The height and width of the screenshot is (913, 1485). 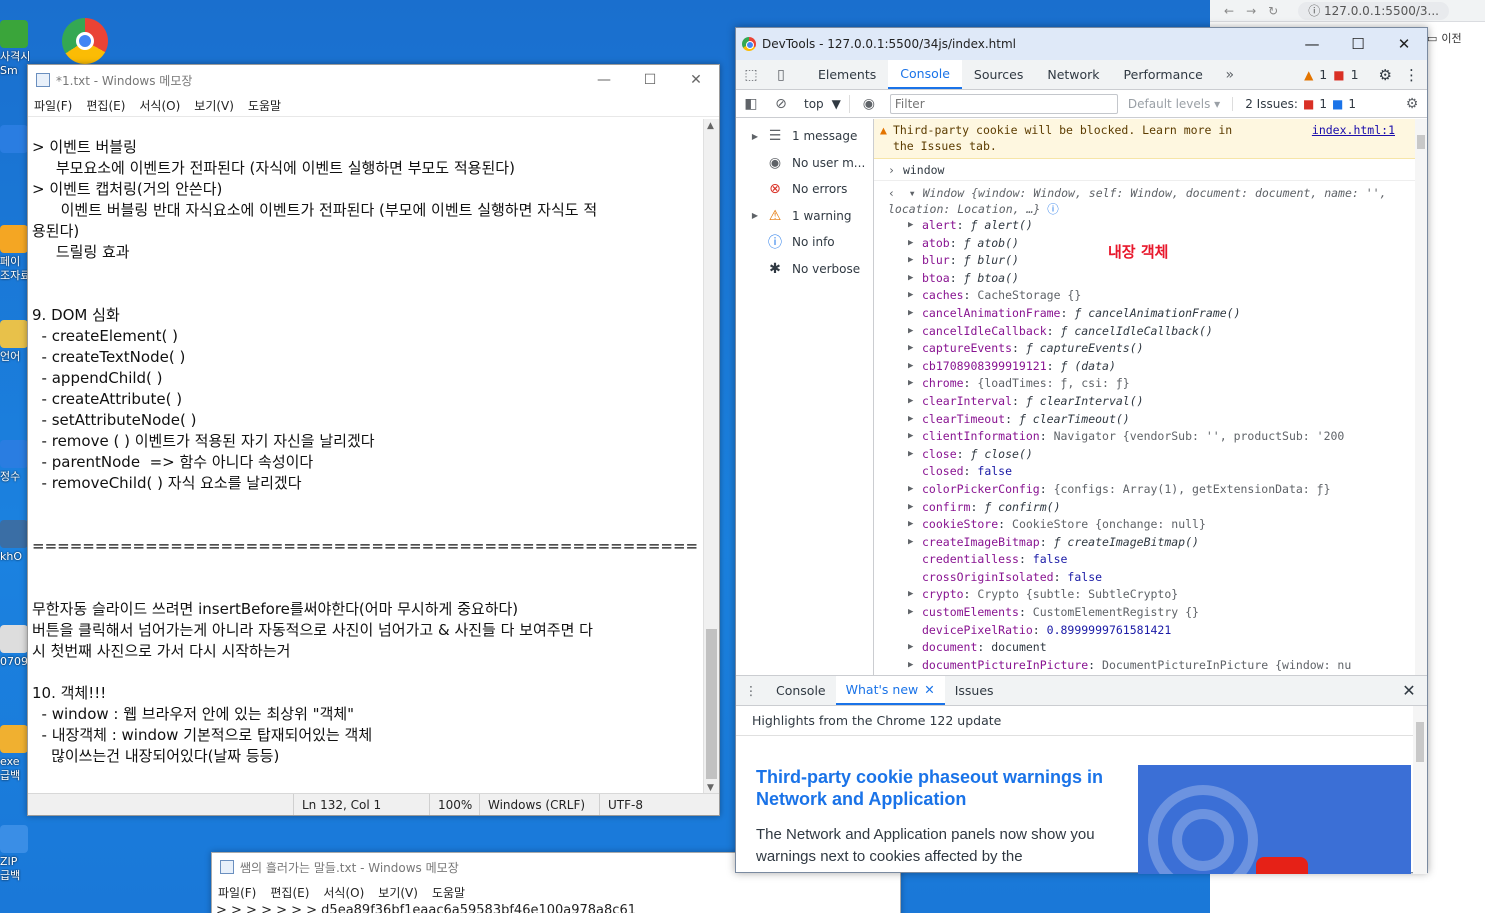 I want to click on live-expression-eye-icon: ◉, so click(x=869, y=104).